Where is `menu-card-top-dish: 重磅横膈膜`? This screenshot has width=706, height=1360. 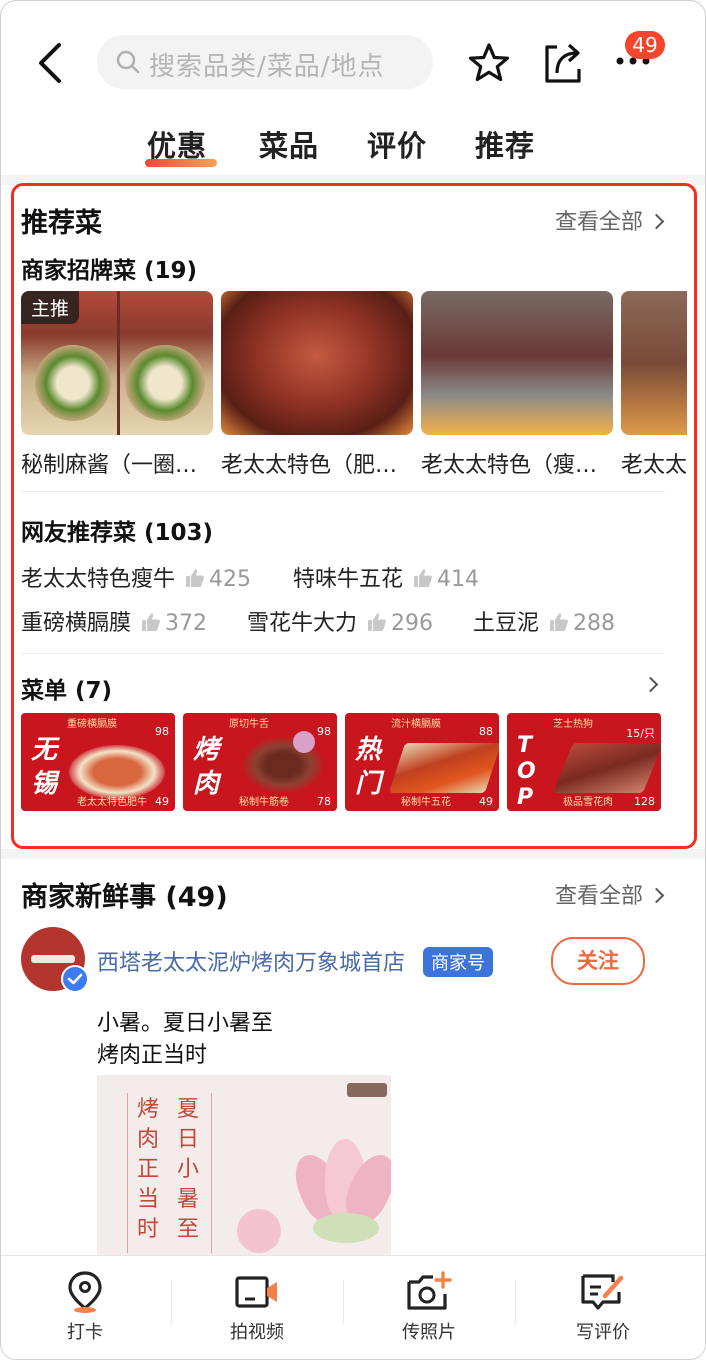
menu-card-top-dish: 重磅横膈膜 is located at coordinates (92, 724).